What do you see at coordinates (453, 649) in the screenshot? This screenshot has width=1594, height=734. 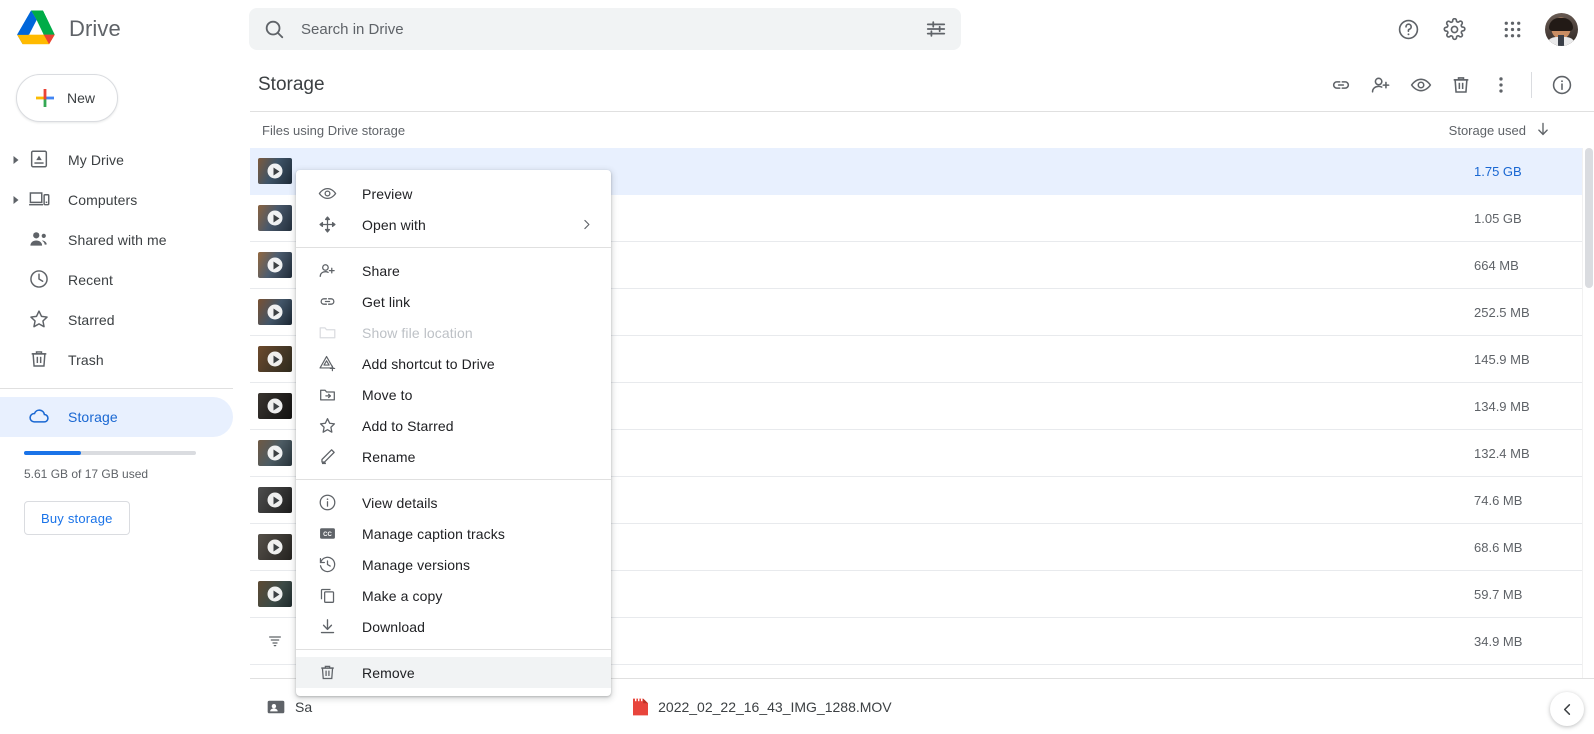 I see `menu-separator` at bounding box center [453, 649].